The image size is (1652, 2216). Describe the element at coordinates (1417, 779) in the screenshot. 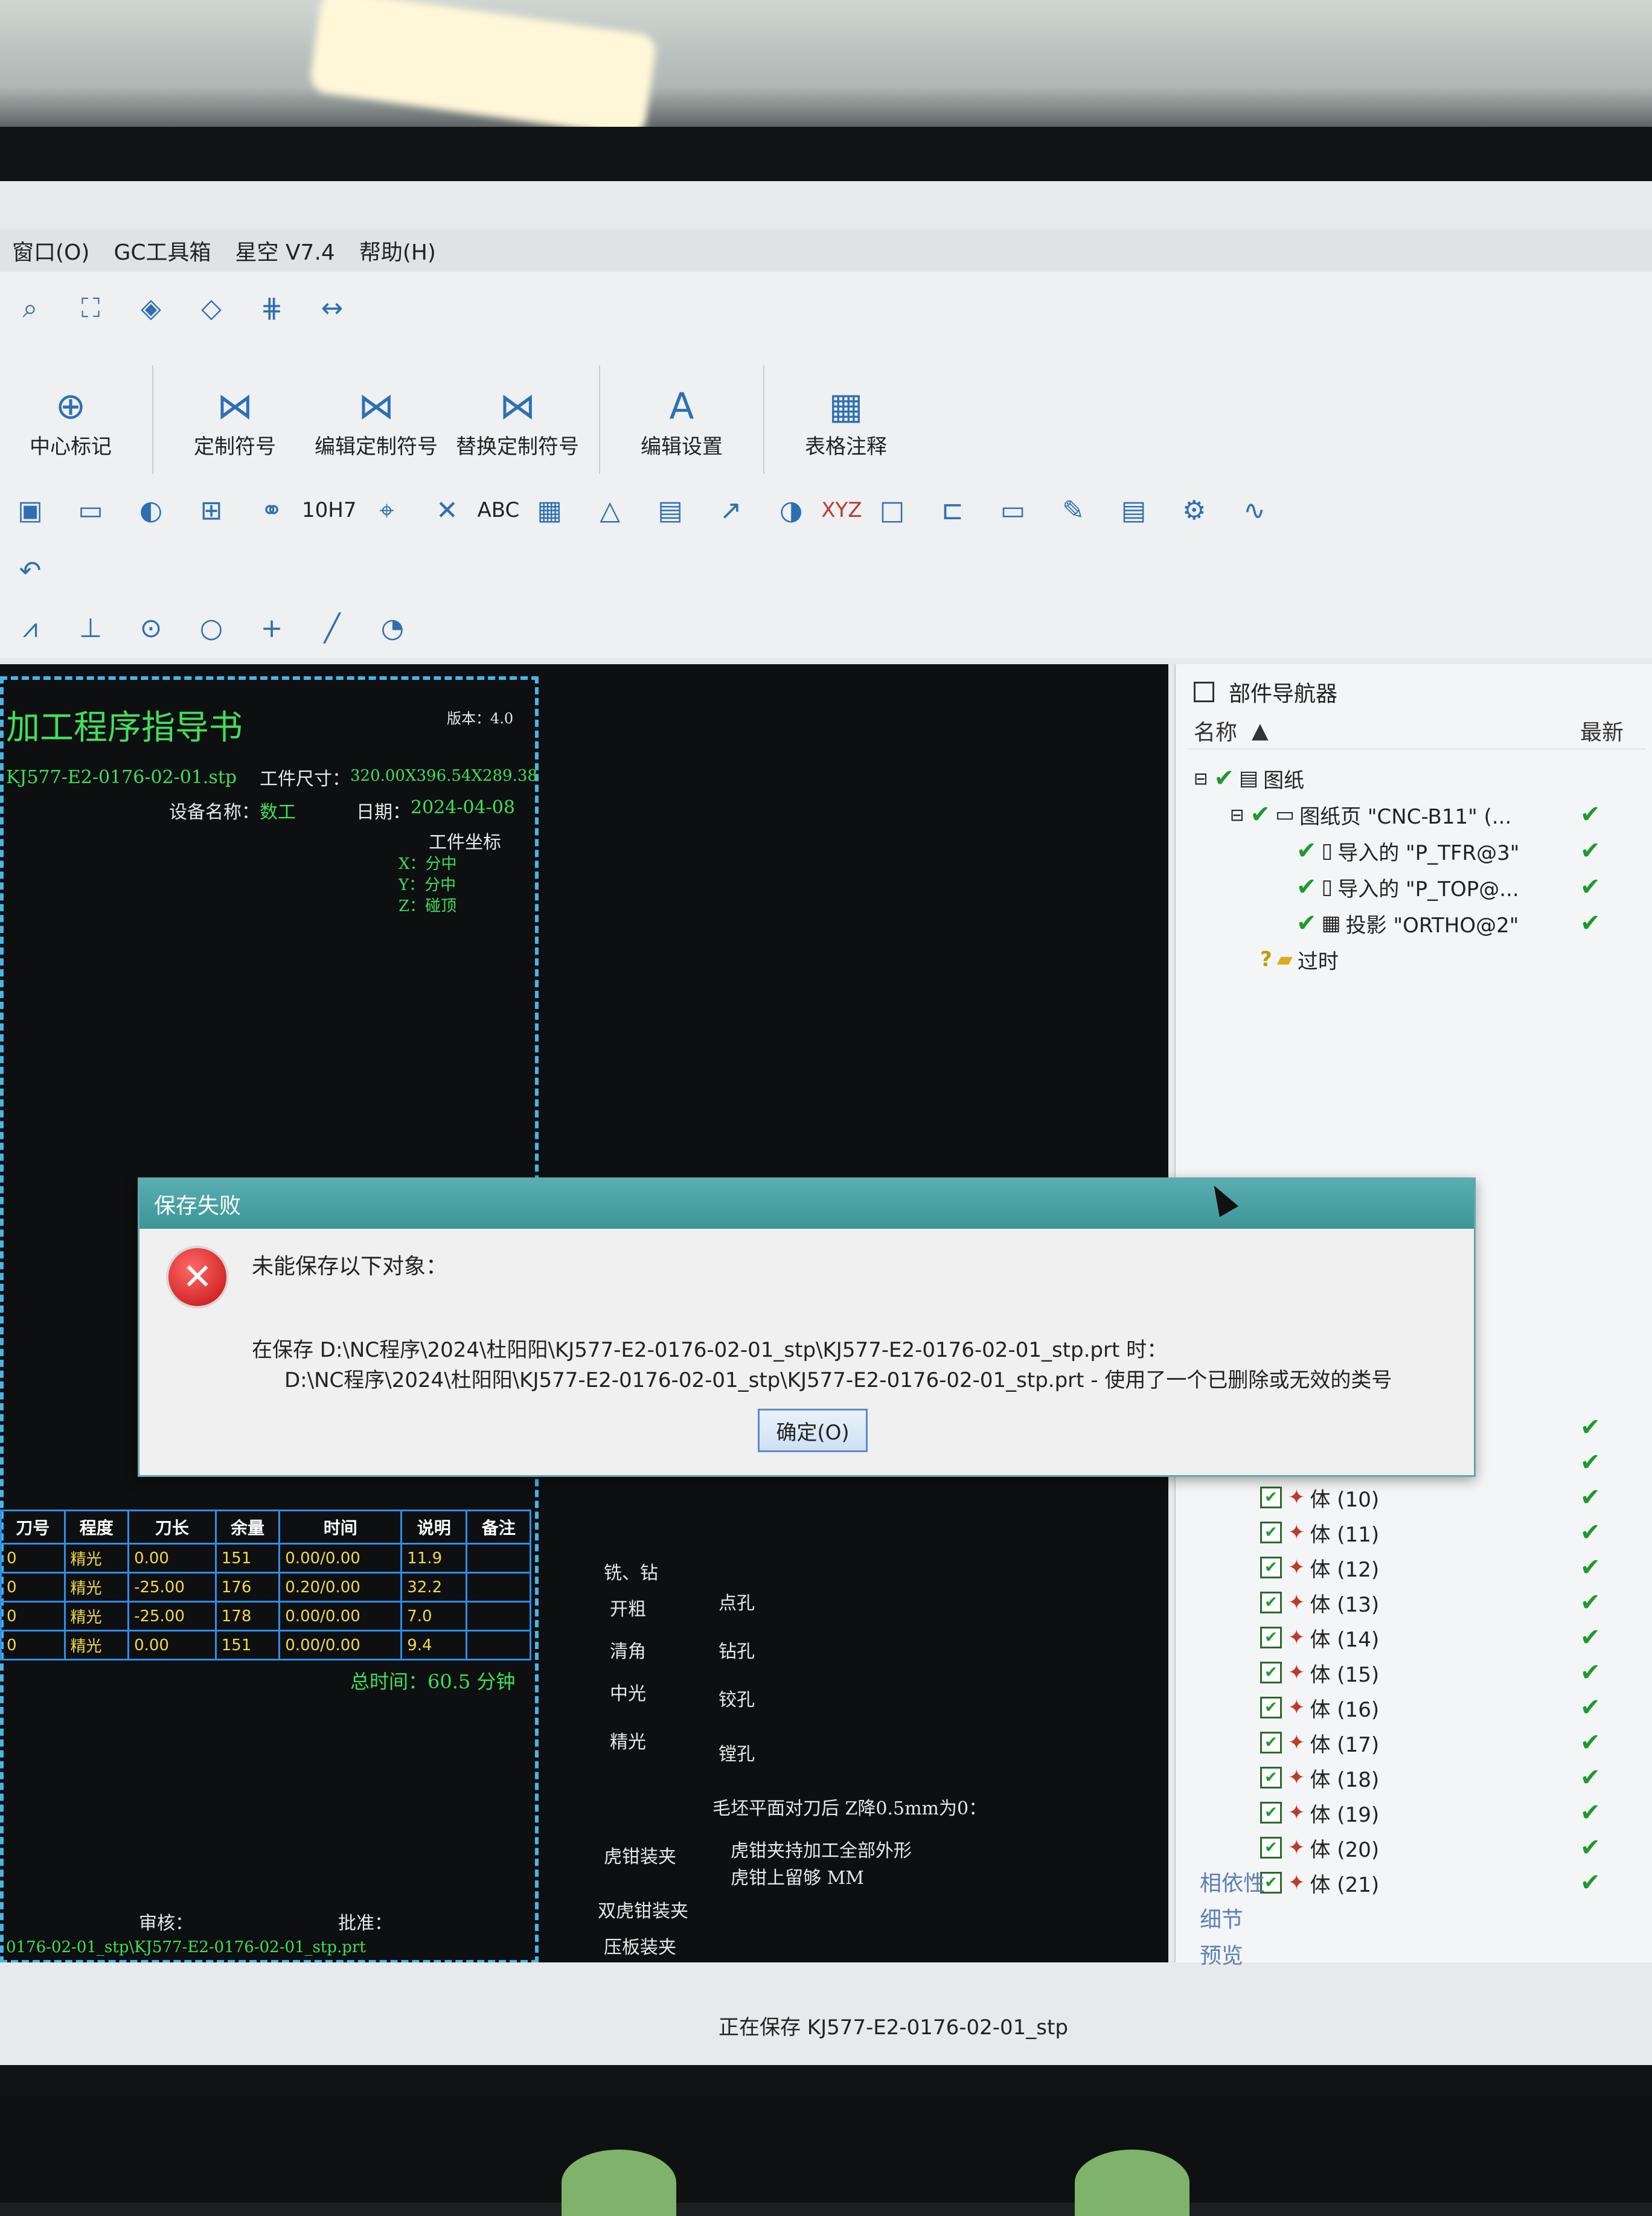

I see `tree-item-drawing: ⊟ ✔ ▤ 图纸` at that location.